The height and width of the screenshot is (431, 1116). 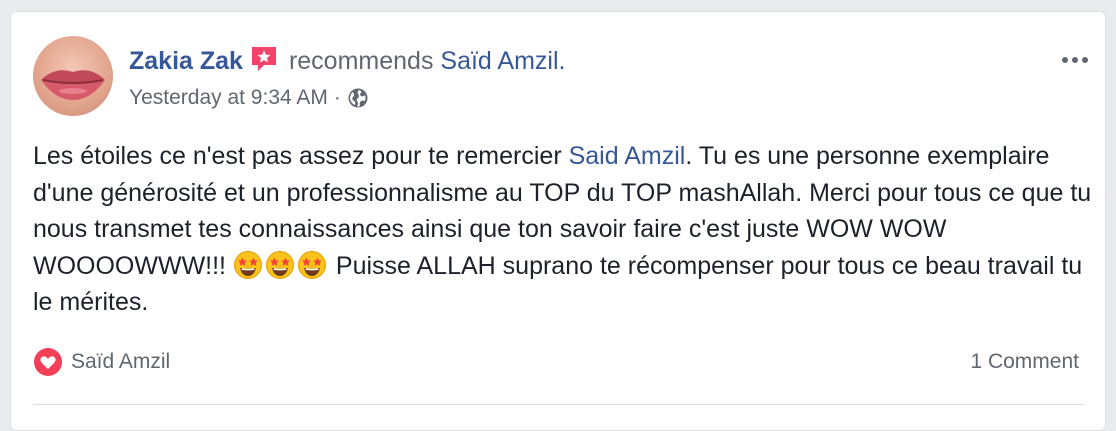 What do you see at coordinates (558, 404) in the screenshot?
I see `divider` at bounding box center [558, 404].